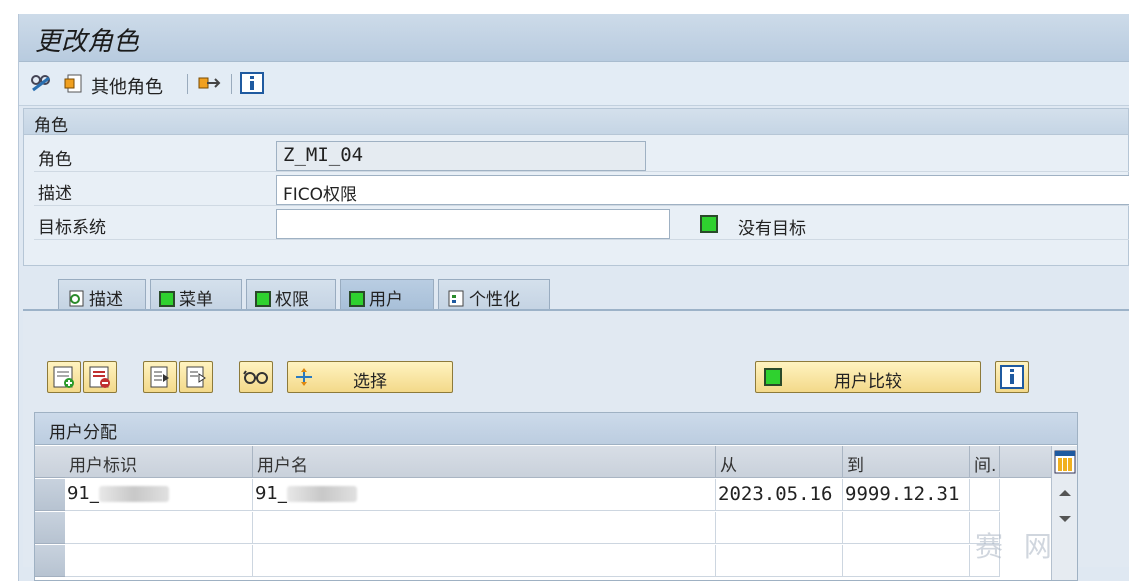 This screenshot has height=581, width=1129. I want to click on delete-row-icon, so click(99, 377).